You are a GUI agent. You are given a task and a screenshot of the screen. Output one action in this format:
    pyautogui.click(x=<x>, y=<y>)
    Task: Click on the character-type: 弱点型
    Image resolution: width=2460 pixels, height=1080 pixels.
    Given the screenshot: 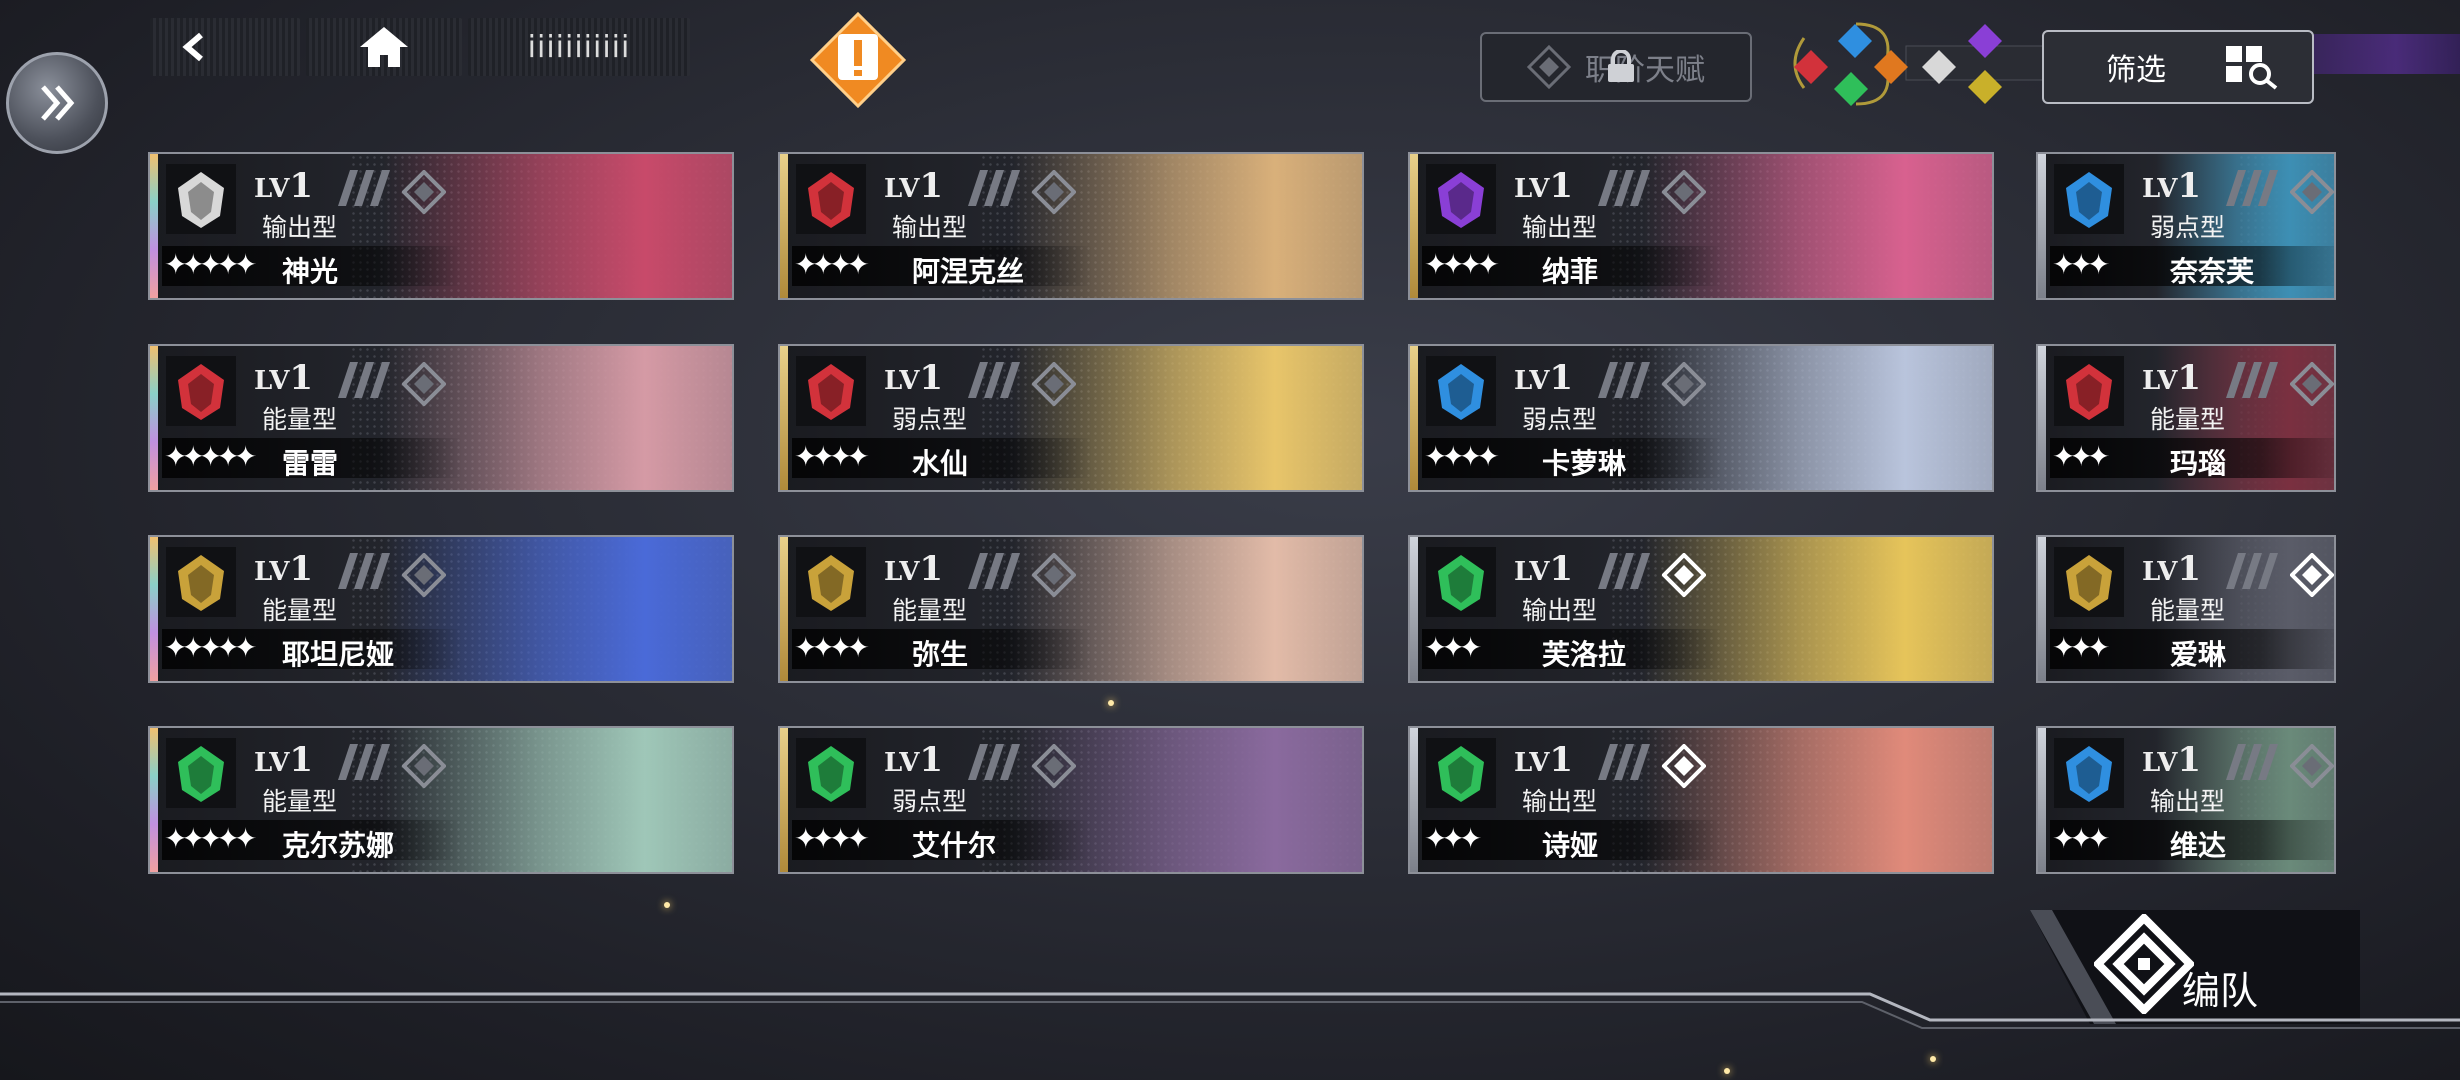 What is the action you would take?
    pyautogui.click(x=930, y=801)
    